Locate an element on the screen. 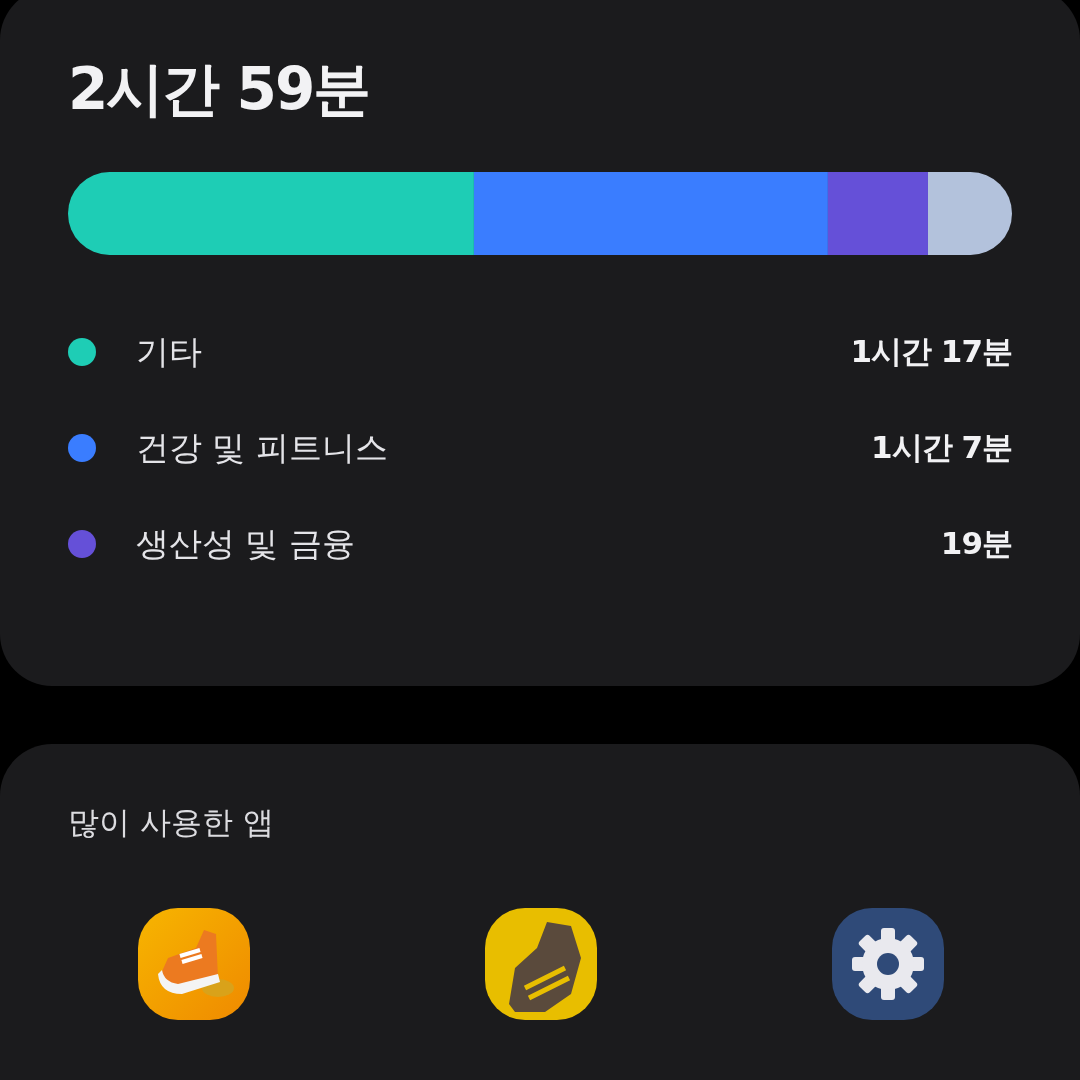 This screenshot has width=1080, height=1080. section-title: 많이 사용한 앱 is located at coordinates (171, 822).